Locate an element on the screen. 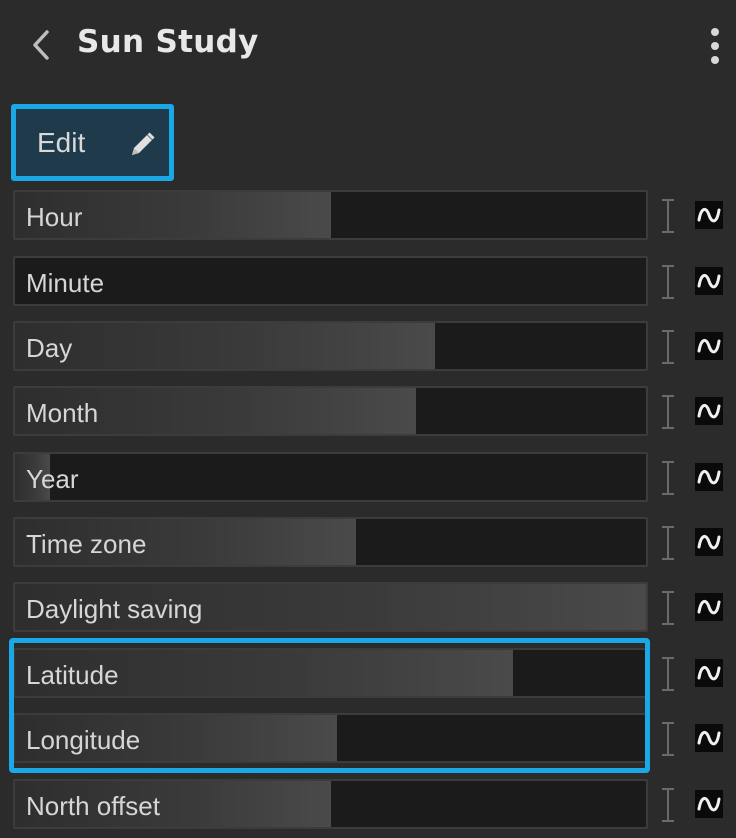 The image size is (736, 838). pencil-icon is located at coordinates (143, 143).